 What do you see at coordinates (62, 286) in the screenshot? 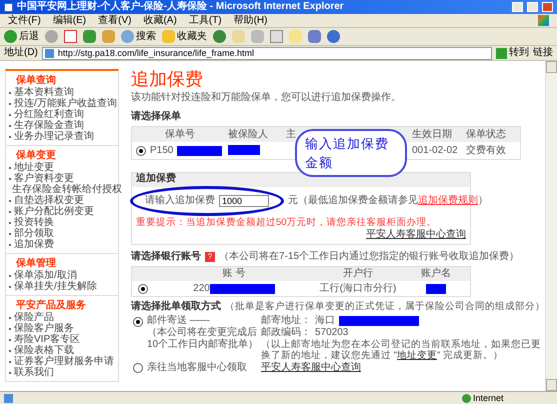
I see `sidebar-link: 保单挂失/挂失解除` at bounding box center [62, 286].